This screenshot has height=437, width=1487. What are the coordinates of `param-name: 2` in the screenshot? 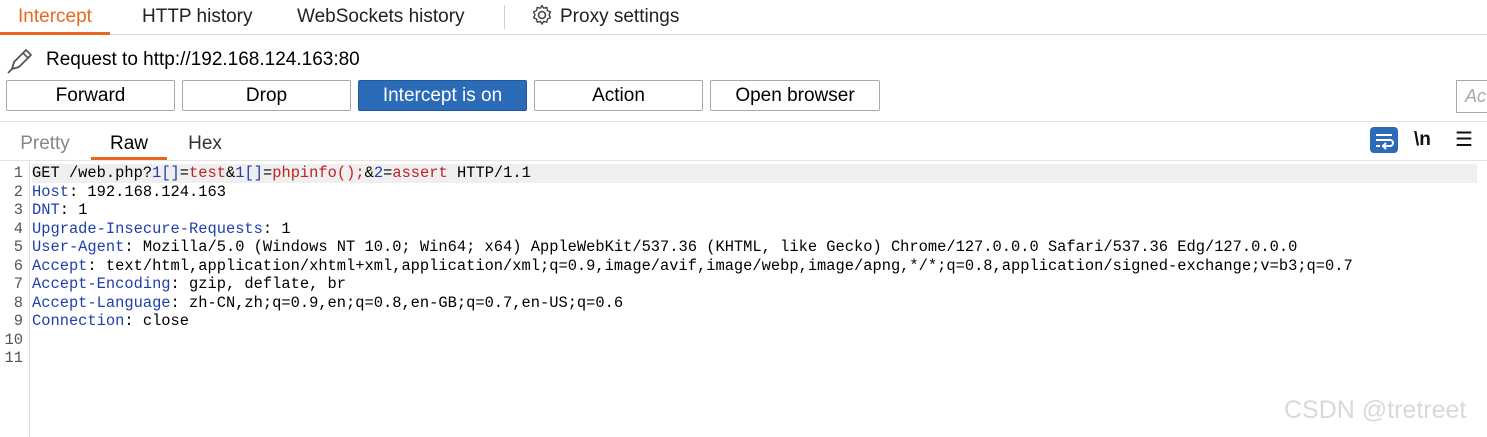 It's located at (378, 173).